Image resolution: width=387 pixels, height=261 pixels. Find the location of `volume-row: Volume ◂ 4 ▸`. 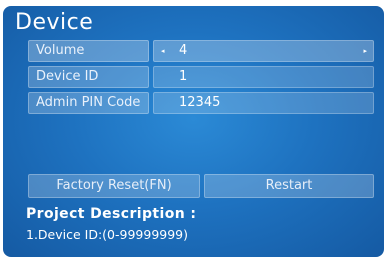

volume-row: Volume ◂ 4 ▸ is located at coordinates (201, 51).